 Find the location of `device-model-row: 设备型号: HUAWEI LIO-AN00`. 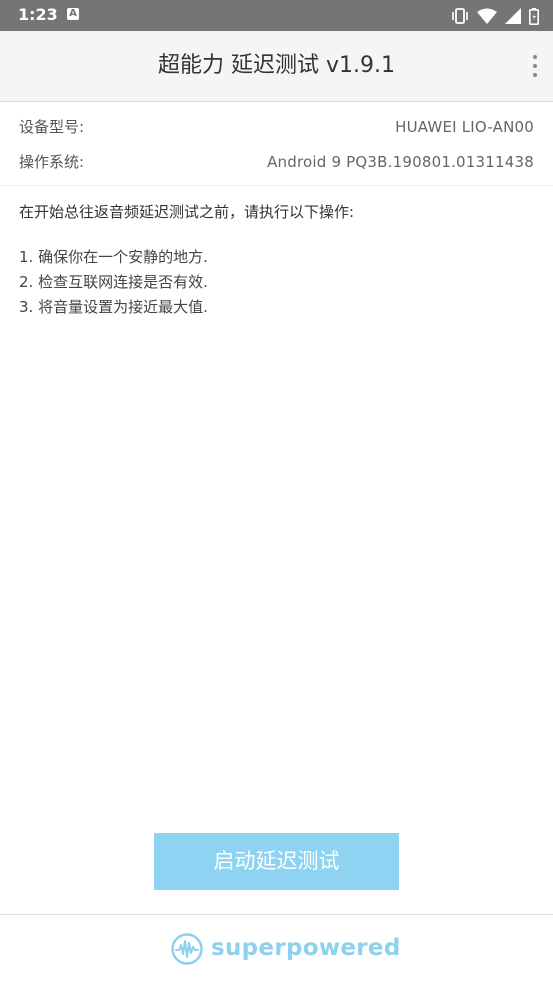

device-model-row: 设备型号: HUAWEI LIO-AN00 is located at coordinates (276, 127).